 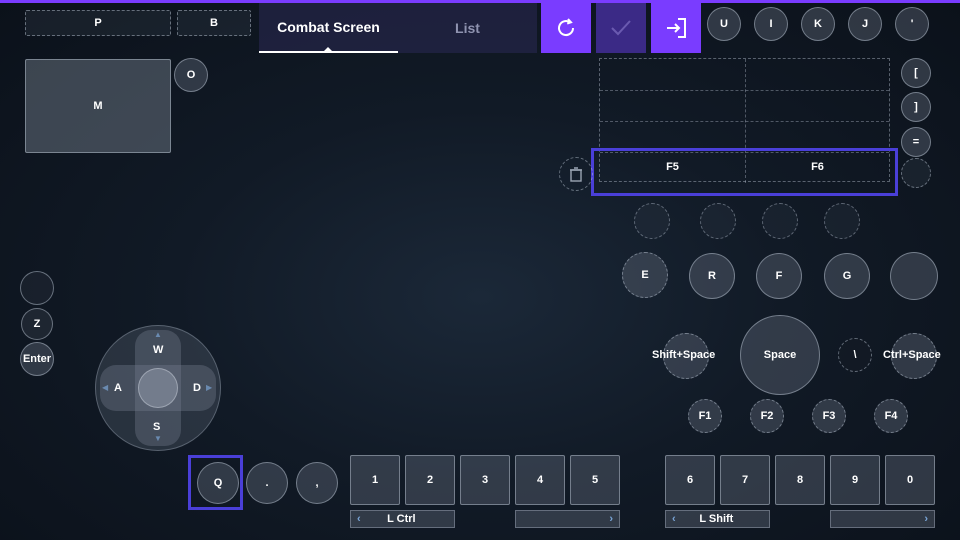 I want to click on key-p-label: P, so click(x=98, y=23).